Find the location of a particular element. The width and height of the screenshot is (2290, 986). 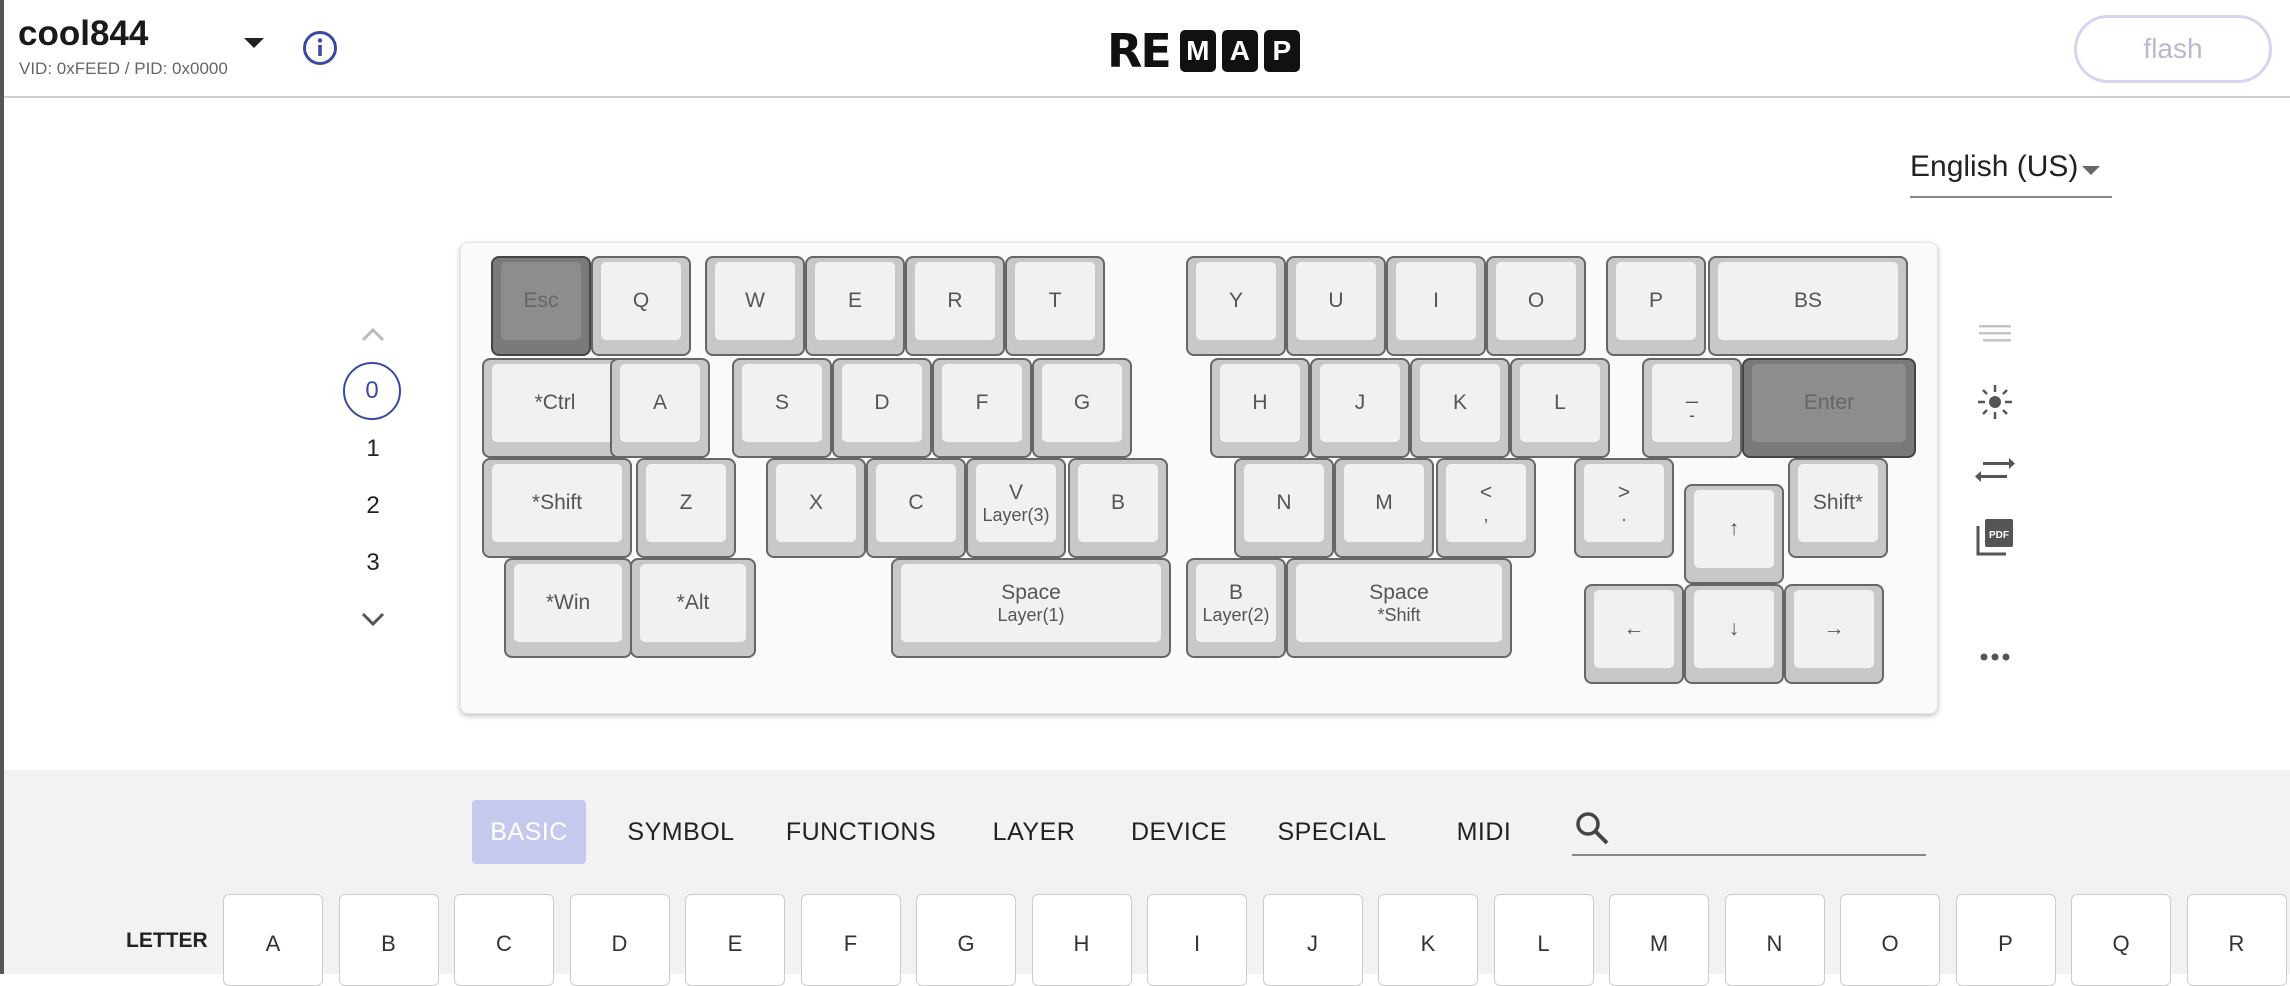

keyboard-key: *Win is located at coordinates (568, 608).